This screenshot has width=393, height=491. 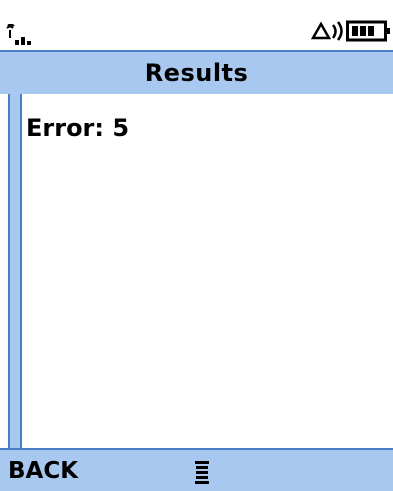 What do you see at coordinates (15, 271) in the screenshot?
I see `scroll-rail` at bounding box center [15, 271].